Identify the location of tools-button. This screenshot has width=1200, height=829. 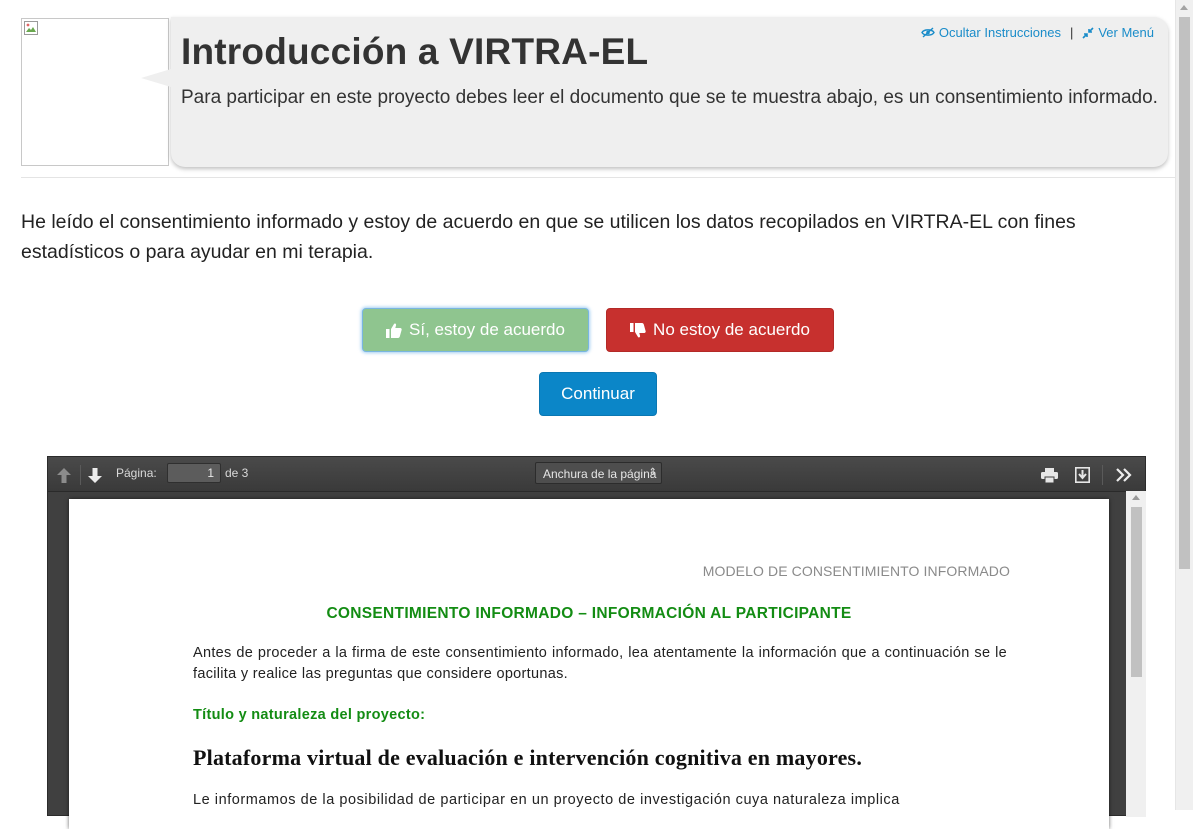
(1124, 475).